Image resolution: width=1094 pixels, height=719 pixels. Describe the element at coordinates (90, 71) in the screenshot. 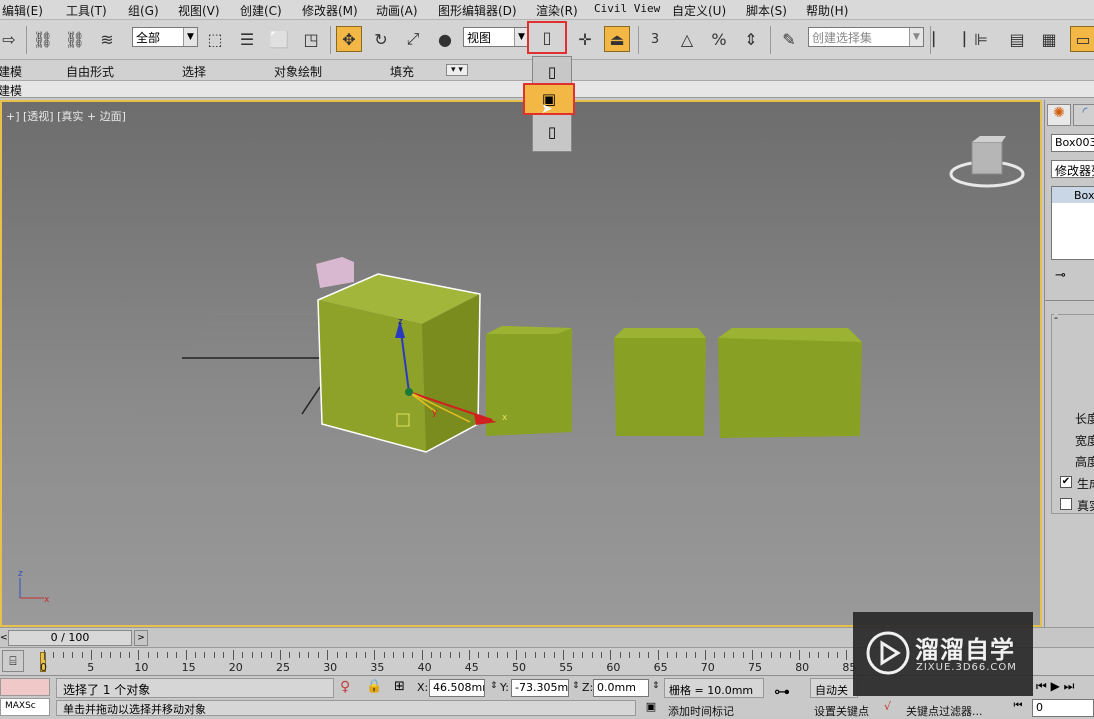

I see `tab-freeform: 自由形式` at that location.